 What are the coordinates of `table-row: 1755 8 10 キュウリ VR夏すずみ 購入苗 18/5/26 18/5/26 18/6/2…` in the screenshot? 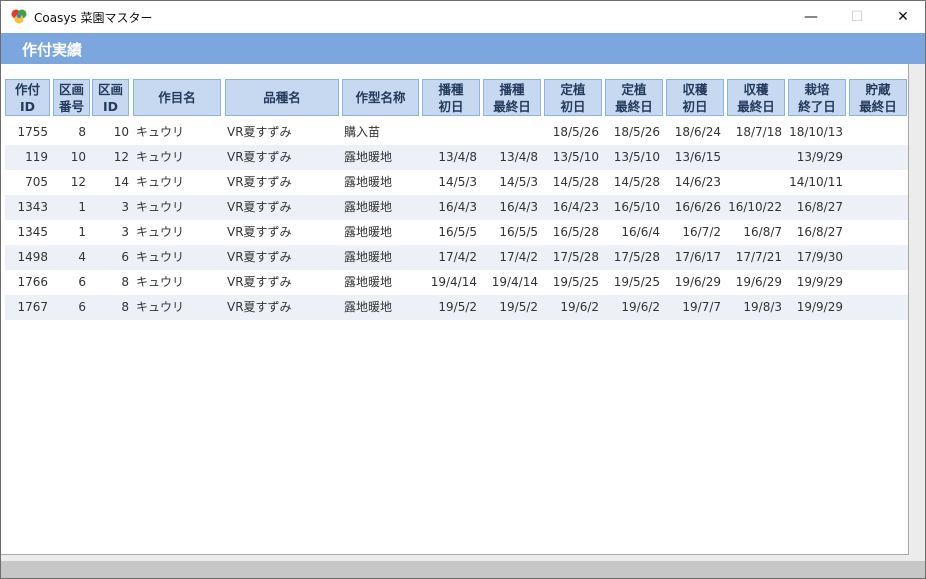 It's located at (456, 132).